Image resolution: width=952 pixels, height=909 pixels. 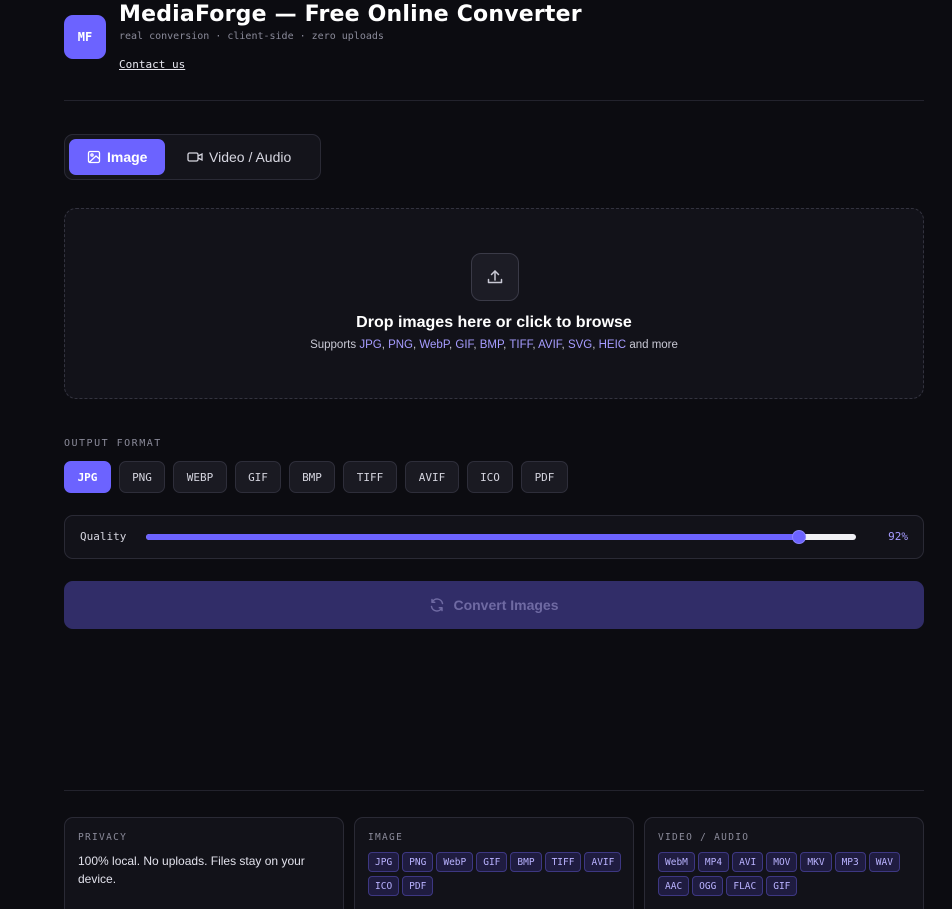 I want to click on supported-format: BMP, so click(x=491, y=345).